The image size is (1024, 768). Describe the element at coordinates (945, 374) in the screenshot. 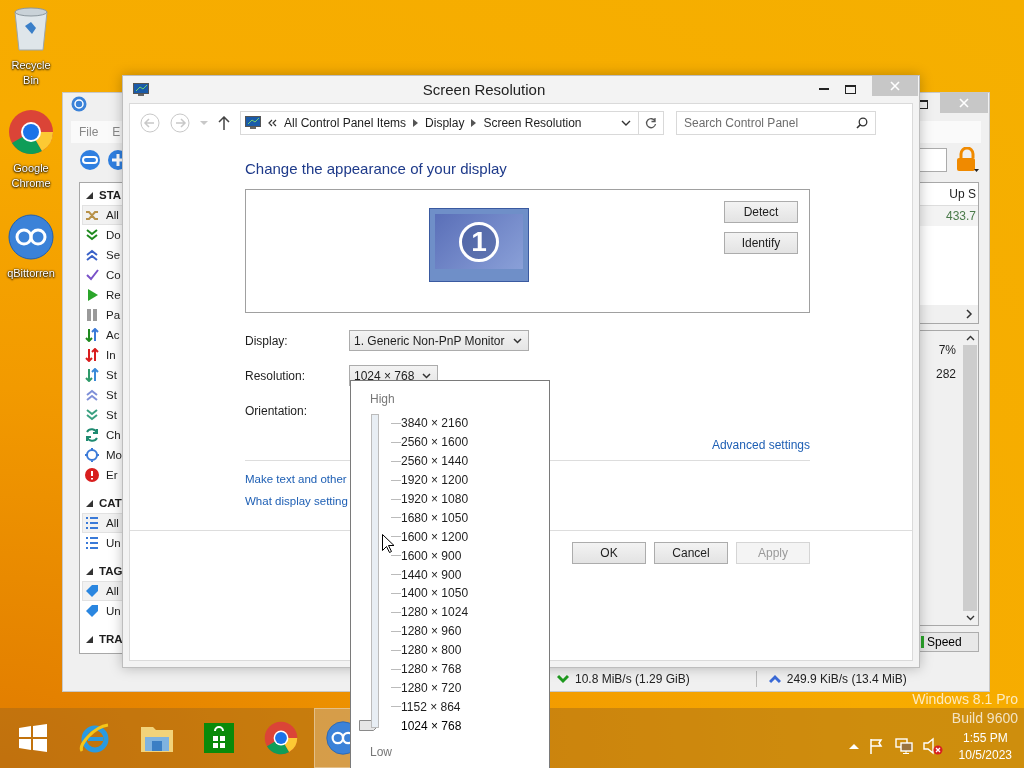

I see `property-value: 282` at that location.